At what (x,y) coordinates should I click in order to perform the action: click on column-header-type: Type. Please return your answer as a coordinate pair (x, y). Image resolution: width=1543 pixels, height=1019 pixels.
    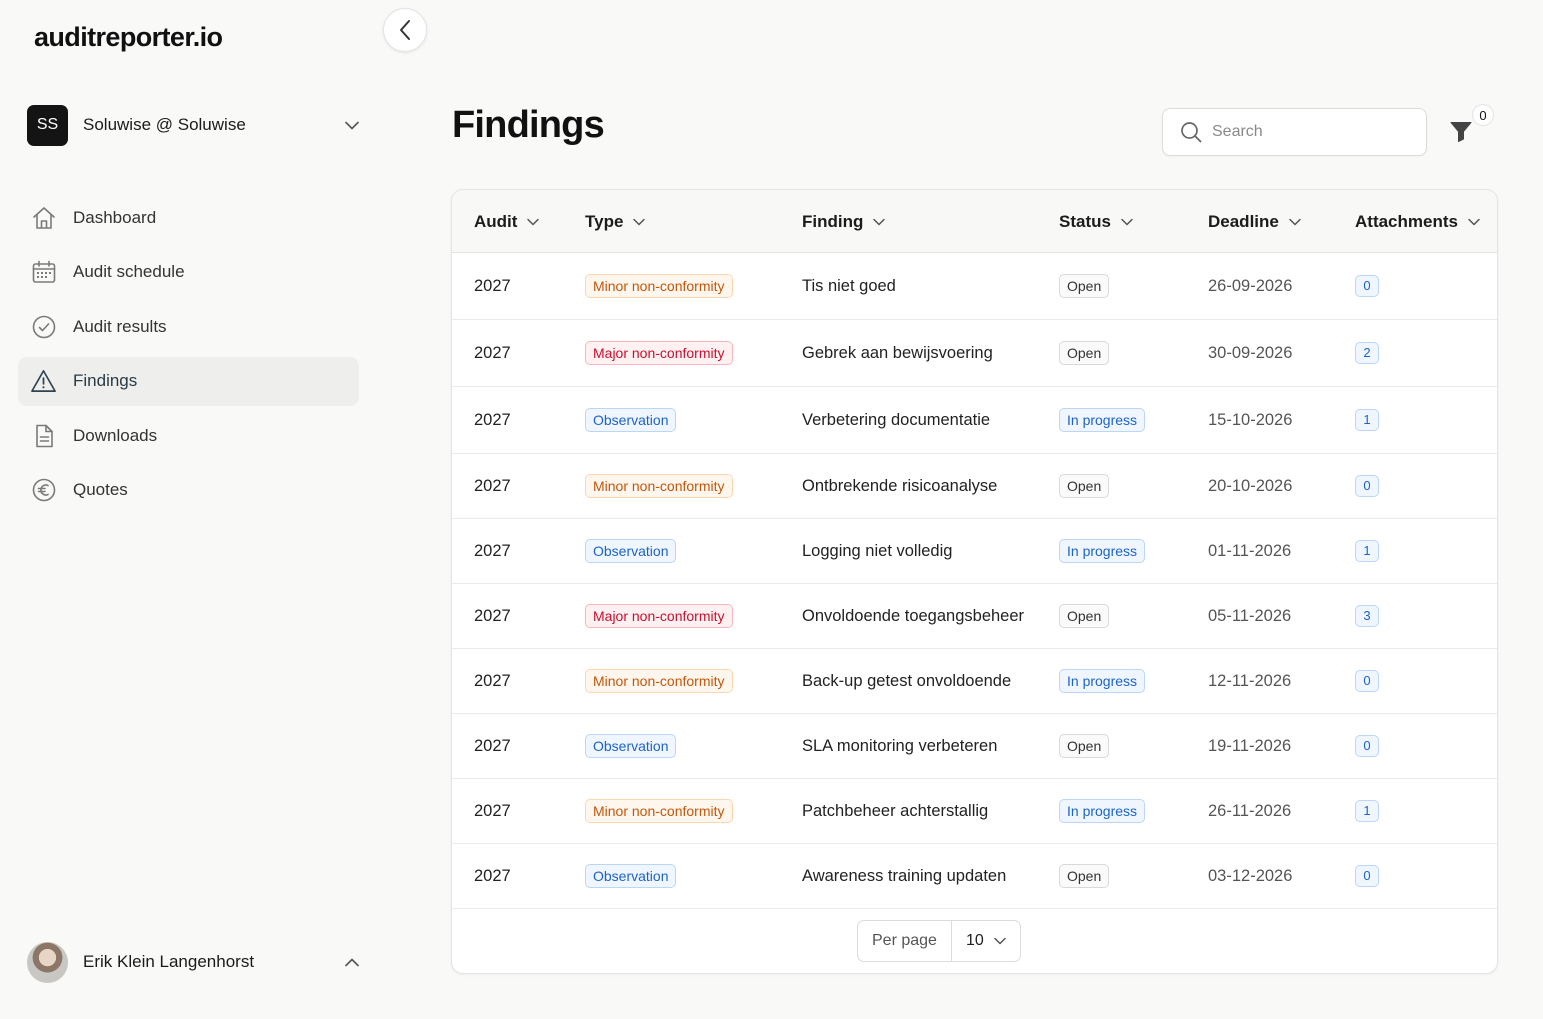
    Looking at the image, I should click on (615, 221).